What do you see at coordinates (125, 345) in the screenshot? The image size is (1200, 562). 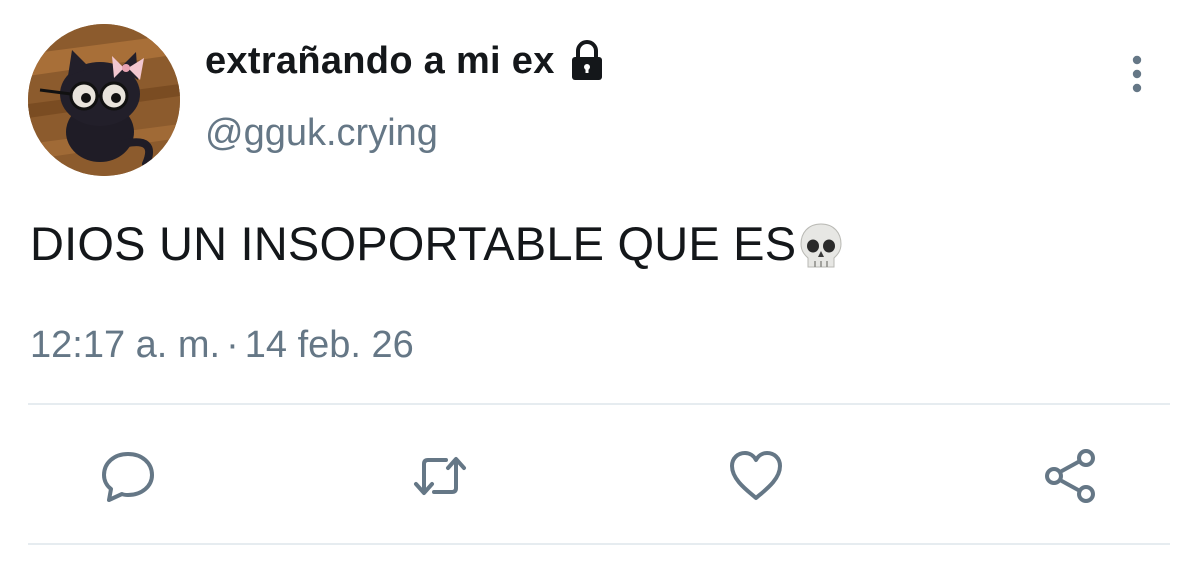 I see `tweet-time: 12:17 a. m.` at bounding box center [125, 345].